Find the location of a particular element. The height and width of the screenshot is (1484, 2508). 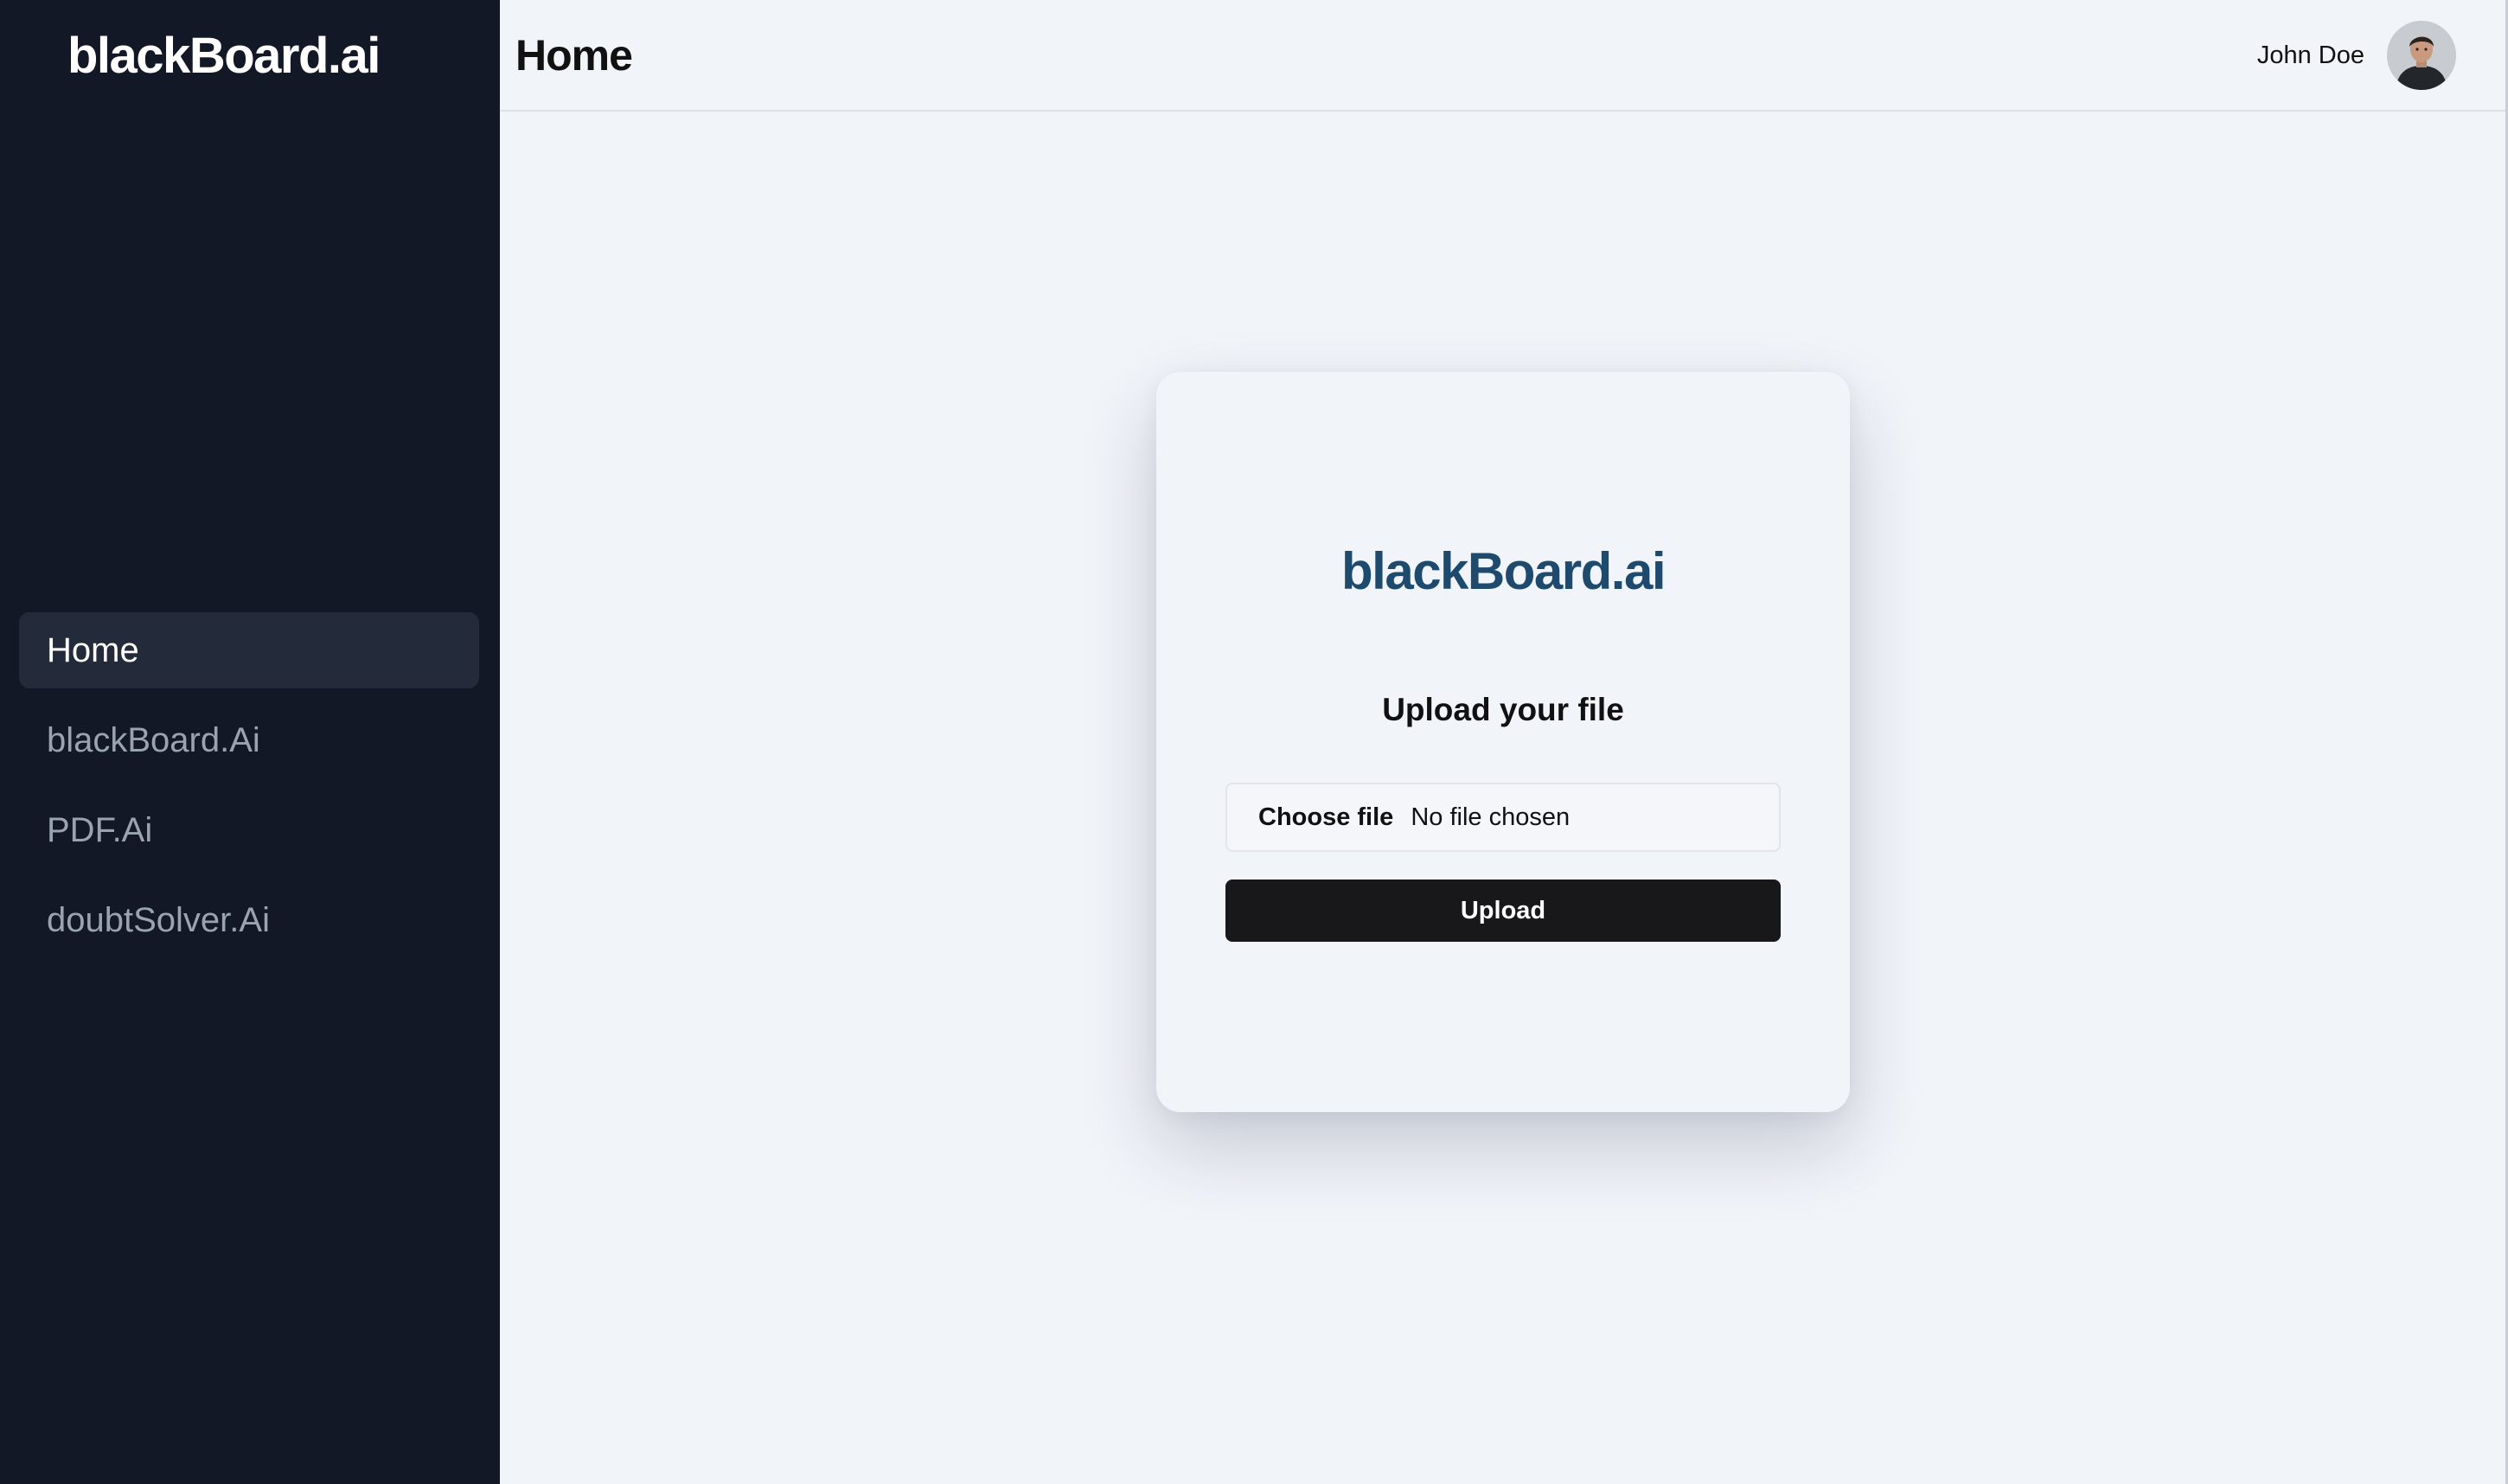

sidebar-nav: Home blackBoard.Ai PDF.Ai doubtSolver.Ai is located at coordinates (249, 792).